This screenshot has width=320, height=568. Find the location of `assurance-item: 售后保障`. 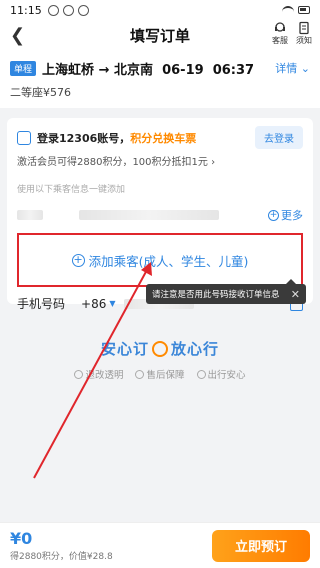

assurance-item: 售后保障 is located at coordinates (160, 374).